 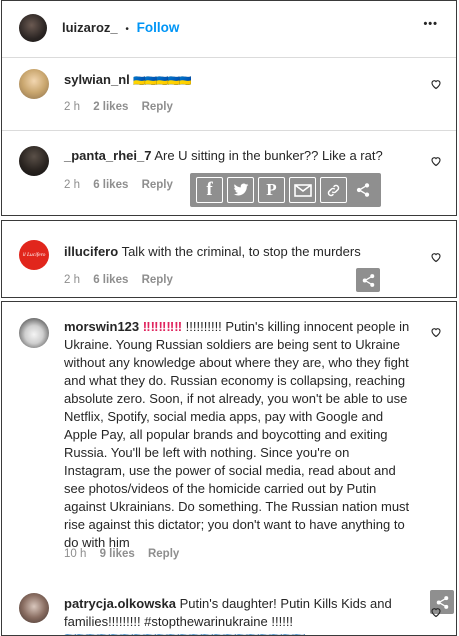 I want to click on comment-likes: 2 likes, so click(x=110, y=107).